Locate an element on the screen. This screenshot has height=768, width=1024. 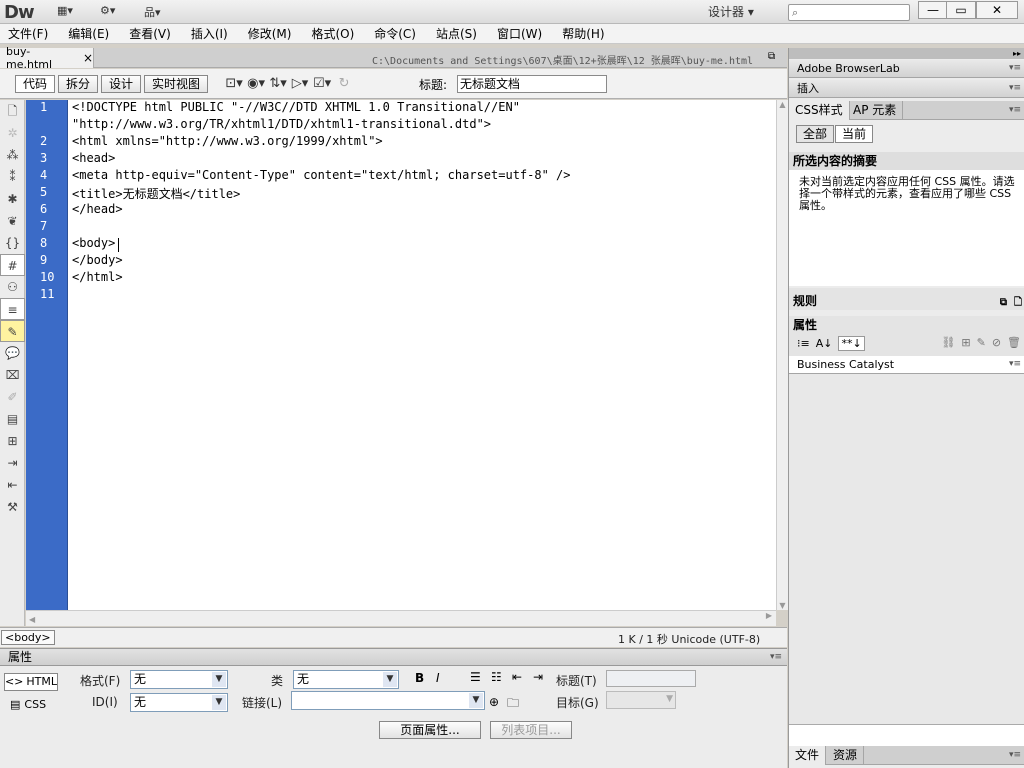
tab-ap-elements: AP 元素 is located at coordinates (875, 110).